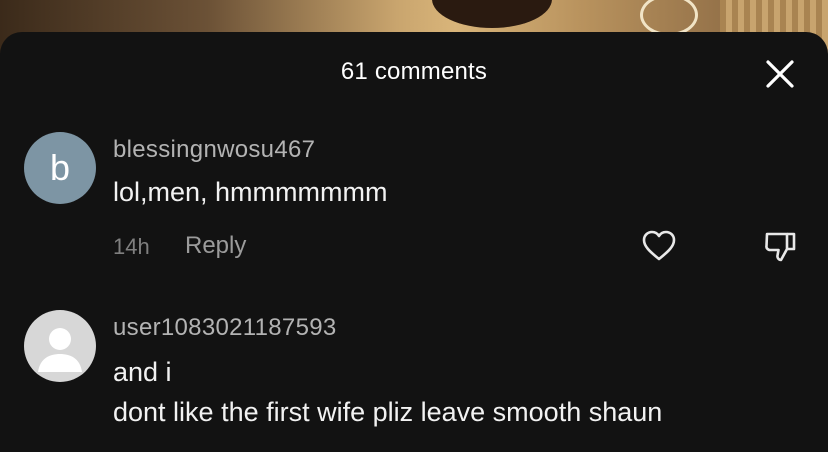 The width and height of the screenshot is (828, 452). I want to click on video-lamp, so click(669, 18).